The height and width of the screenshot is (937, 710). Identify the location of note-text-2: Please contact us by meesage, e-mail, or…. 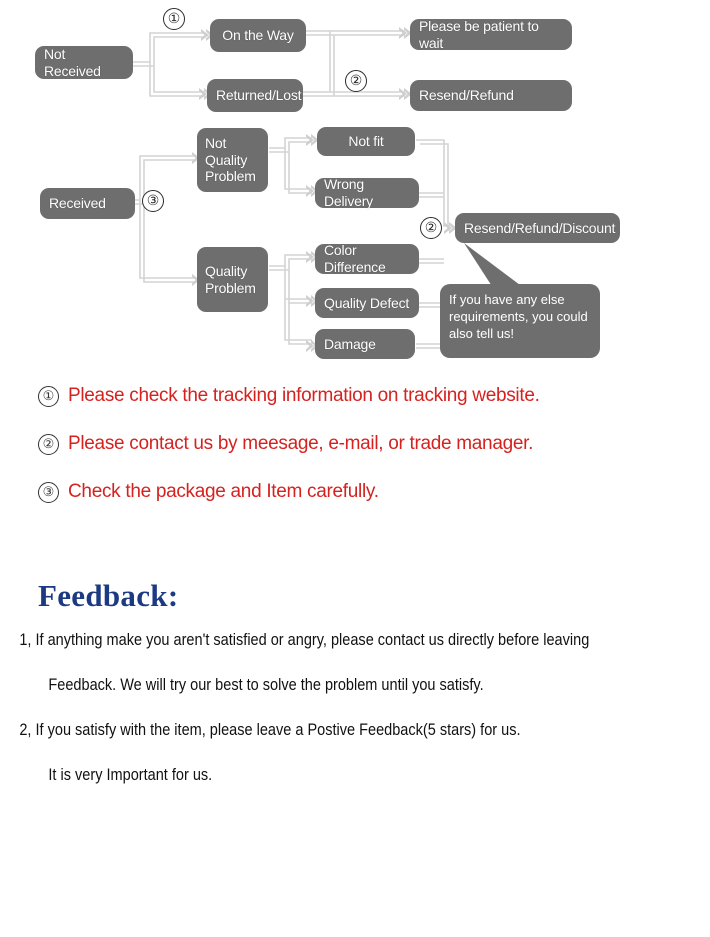
(301, 443).